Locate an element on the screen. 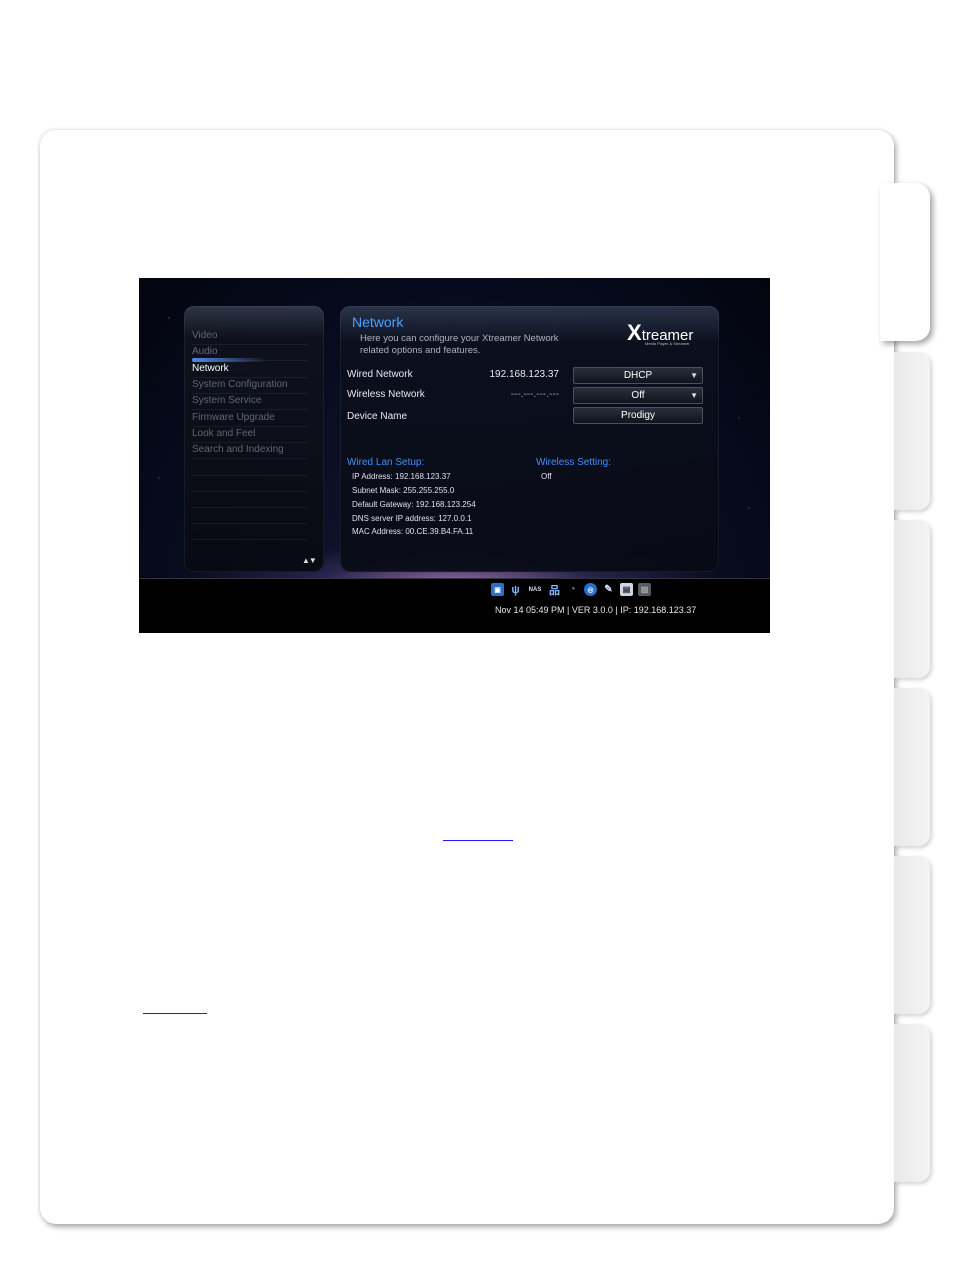 This screenshot has height=1272, width=954. device-name-value: Prodigy is located at coordinates (638, 415).